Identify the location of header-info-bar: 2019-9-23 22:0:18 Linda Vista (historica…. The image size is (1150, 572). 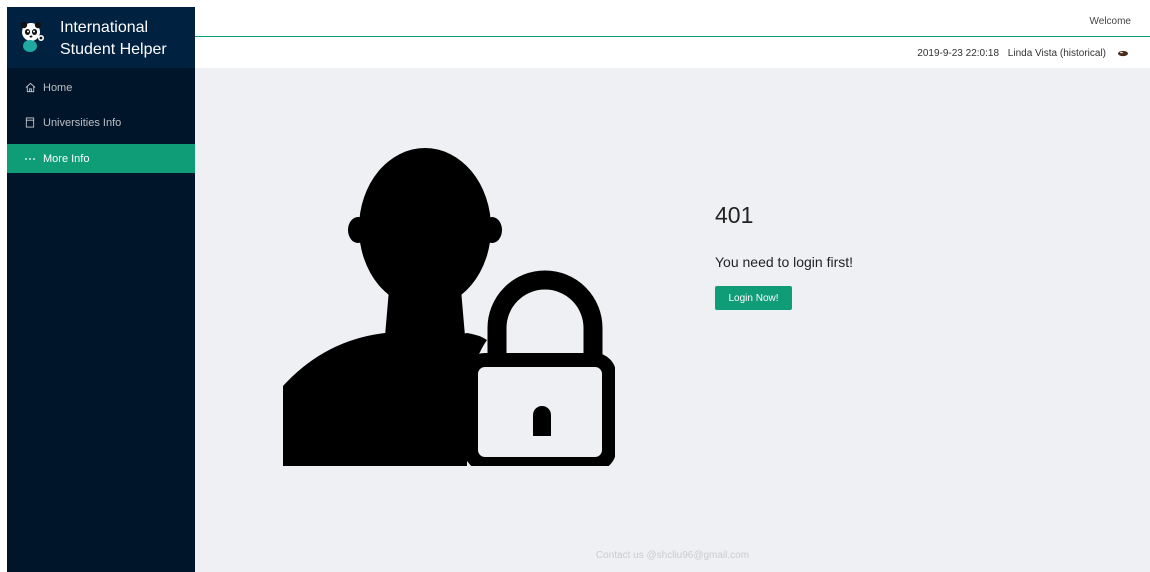
(672, 53).